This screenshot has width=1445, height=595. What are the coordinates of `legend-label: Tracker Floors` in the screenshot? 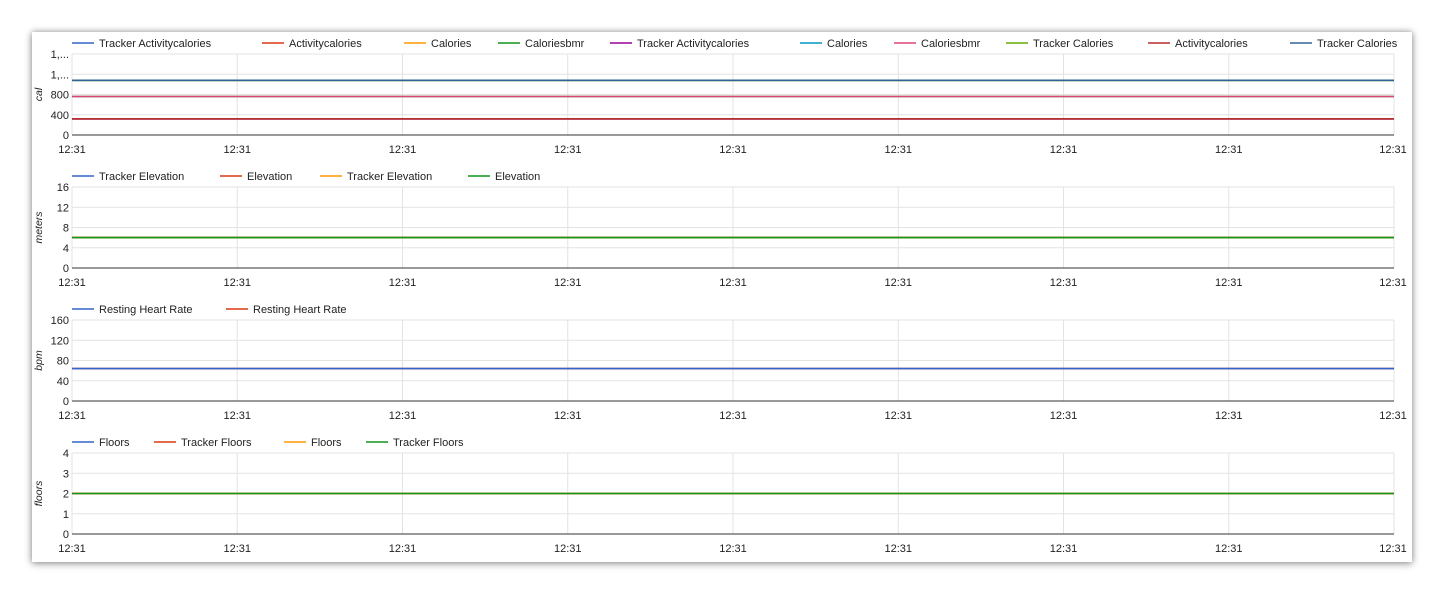 It's located at (428, 443).